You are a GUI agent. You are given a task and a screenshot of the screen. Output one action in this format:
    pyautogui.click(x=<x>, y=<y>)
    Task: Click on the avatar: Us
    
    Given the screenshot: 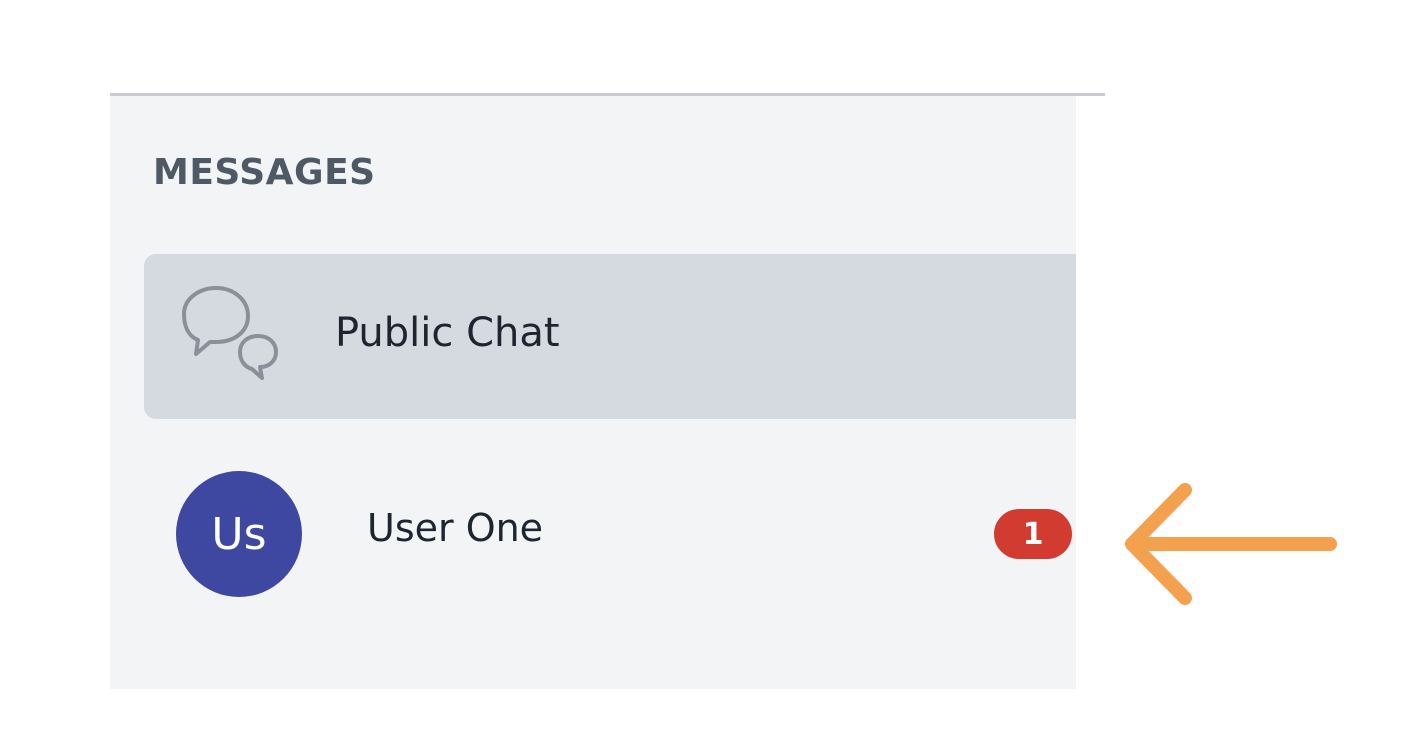 What is the action you would take?
    pyautogui.click(x=239, y=534)
    